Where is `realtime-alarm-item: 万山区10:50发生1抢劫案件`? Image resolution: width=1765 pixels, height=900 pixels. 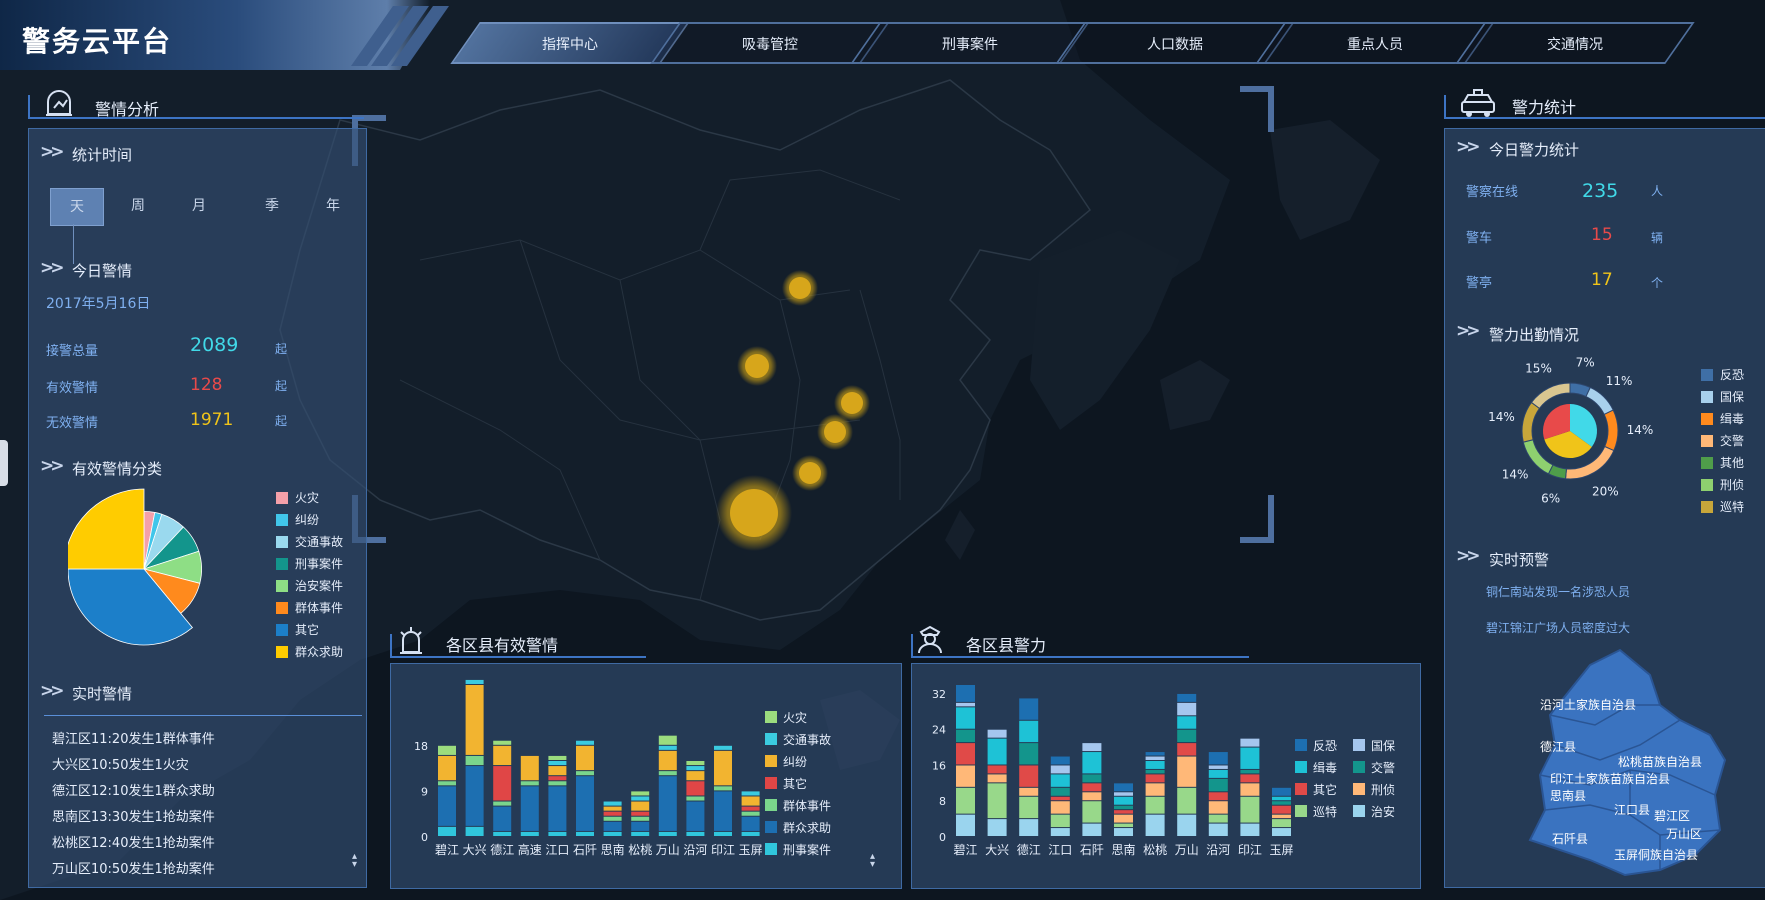
realtime-alarm-item: 万山区10:50发生1抢劫案件 is located at coordinates (133, 867).